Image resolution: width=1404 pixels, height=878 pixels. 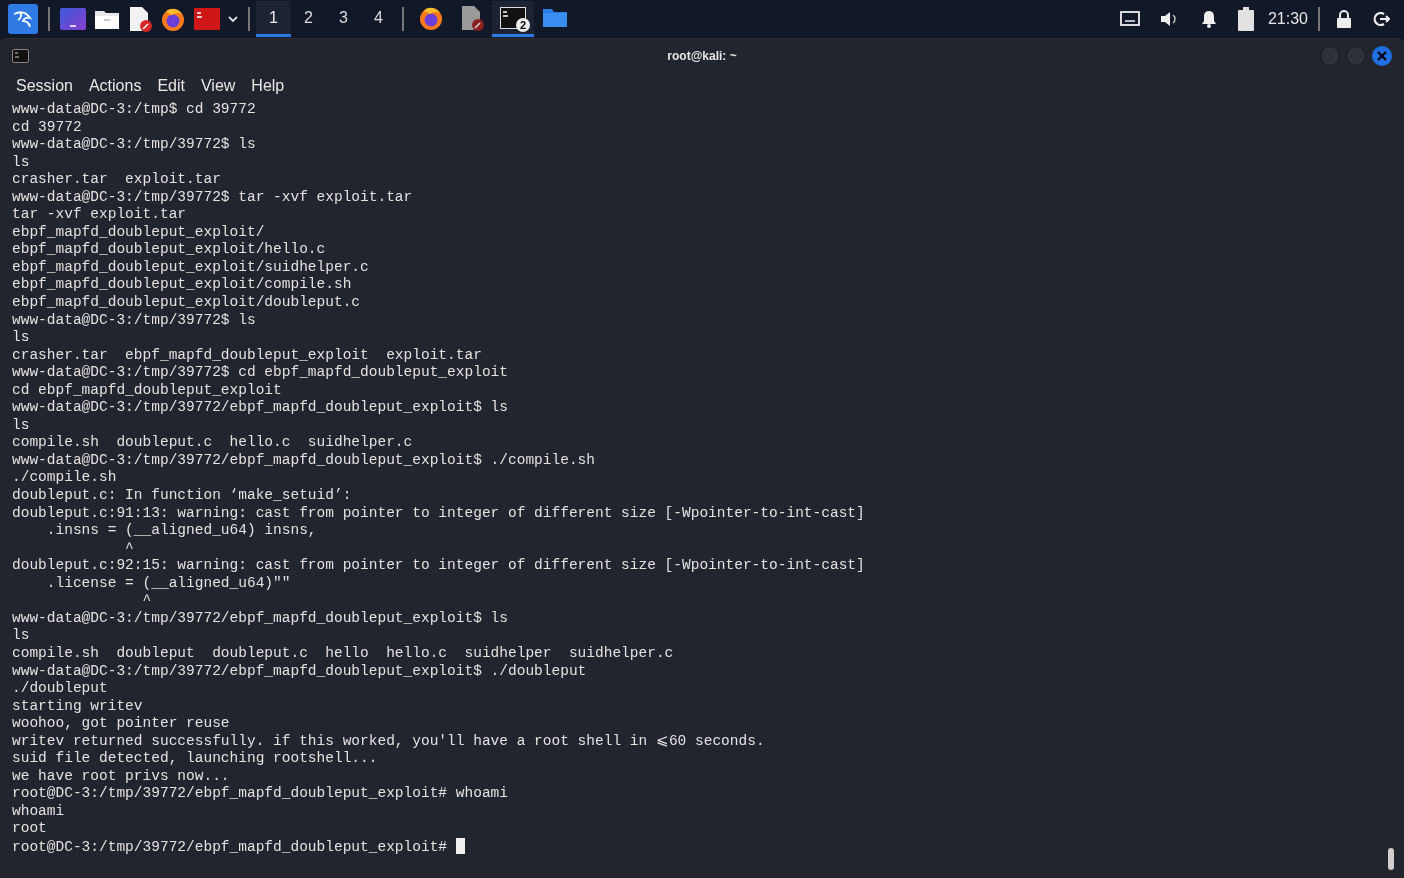 I want to click on workspace-button: 2, so click(x=308, y=19).